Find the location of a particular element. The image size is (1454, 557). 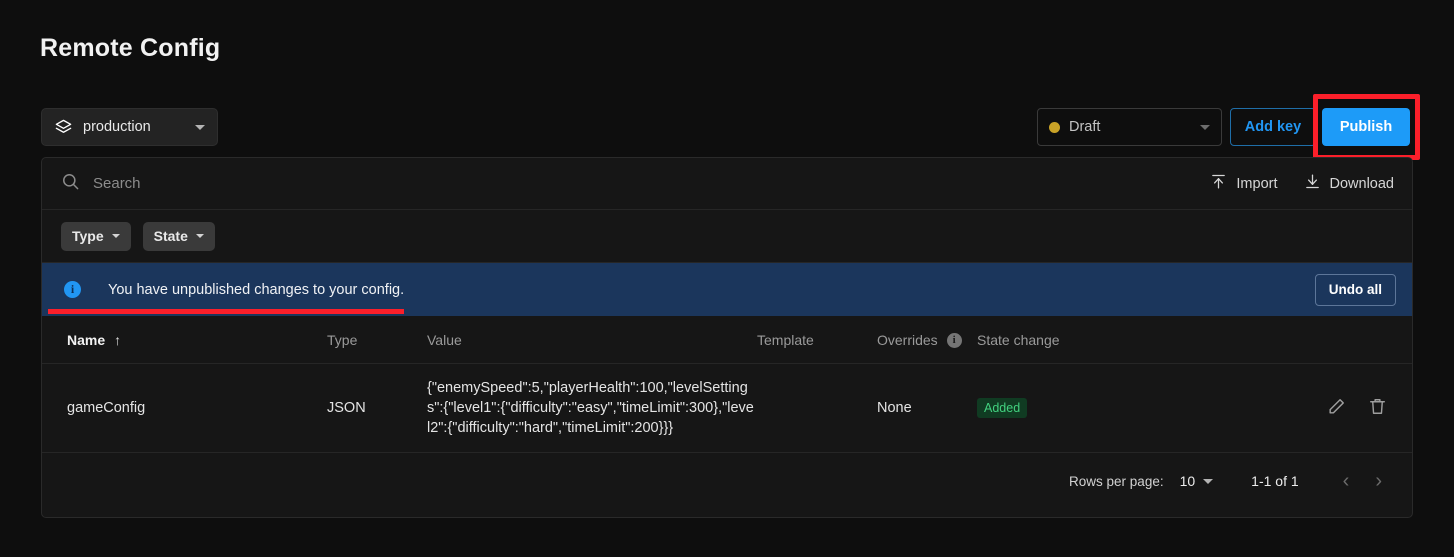

add-key-button: Add key is located at coordinates (1273, 127).